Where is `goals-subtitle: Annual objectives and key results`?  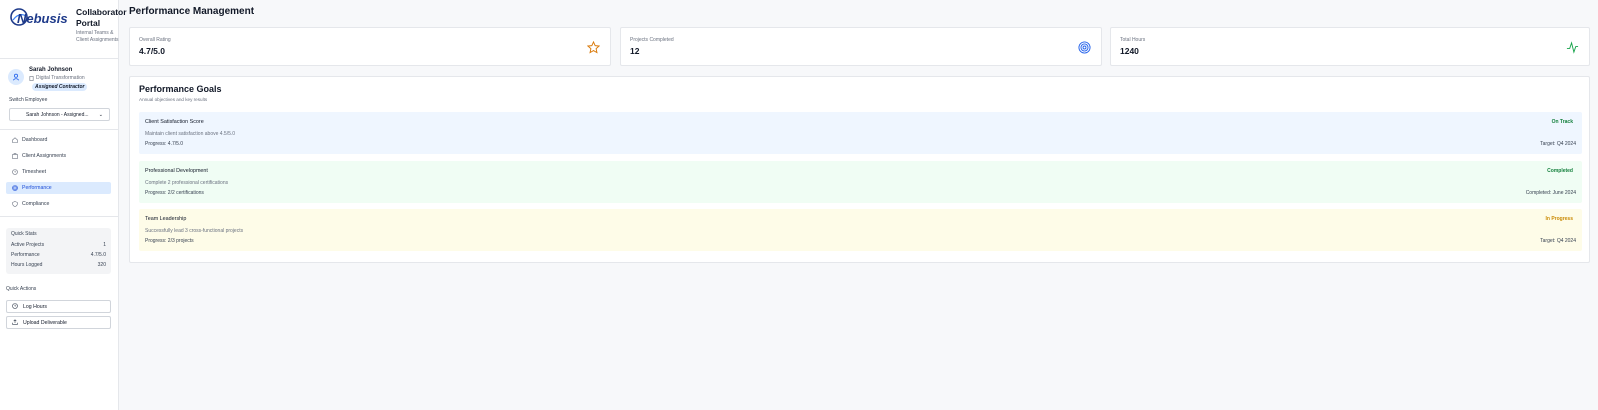
goals-subtitle: Annual objectives and key results is located at coordinates (173, 99).